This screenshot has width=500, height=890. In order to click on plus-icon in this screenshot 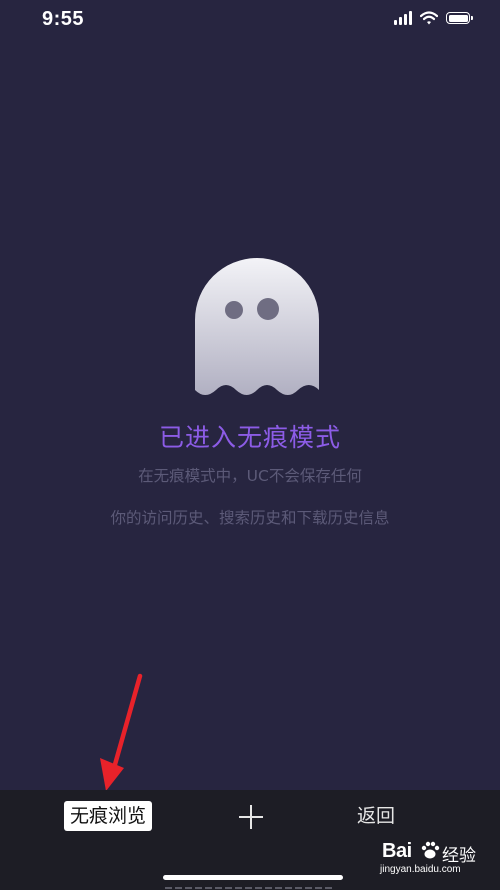, I will do `click(251, 817)`.